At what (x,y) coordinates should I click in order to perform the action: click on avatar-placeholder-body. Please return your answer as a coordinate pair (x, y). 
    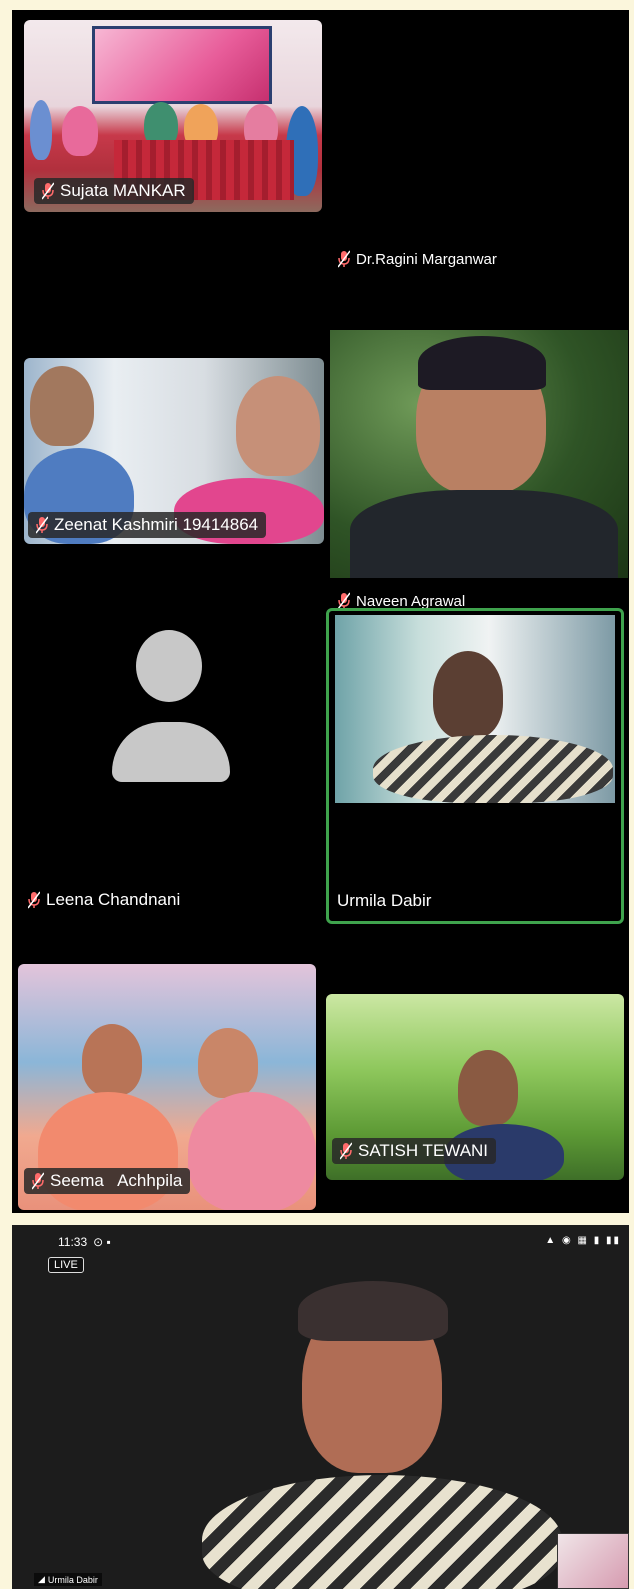
    Looking at the image, I should click on (171, 752).